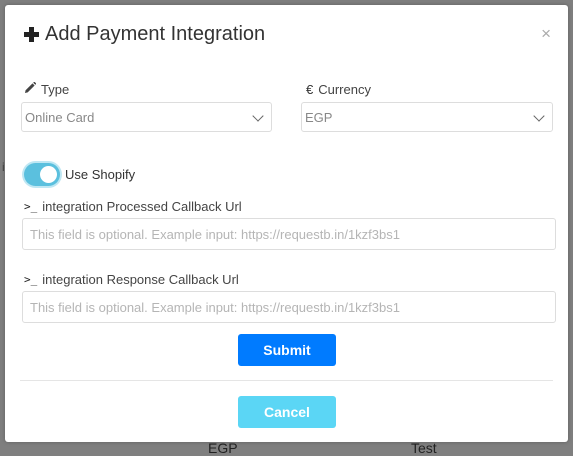 This screenshot has width=573, height=456. I want to click on currency-select-value: EGP, so click(319, 117).